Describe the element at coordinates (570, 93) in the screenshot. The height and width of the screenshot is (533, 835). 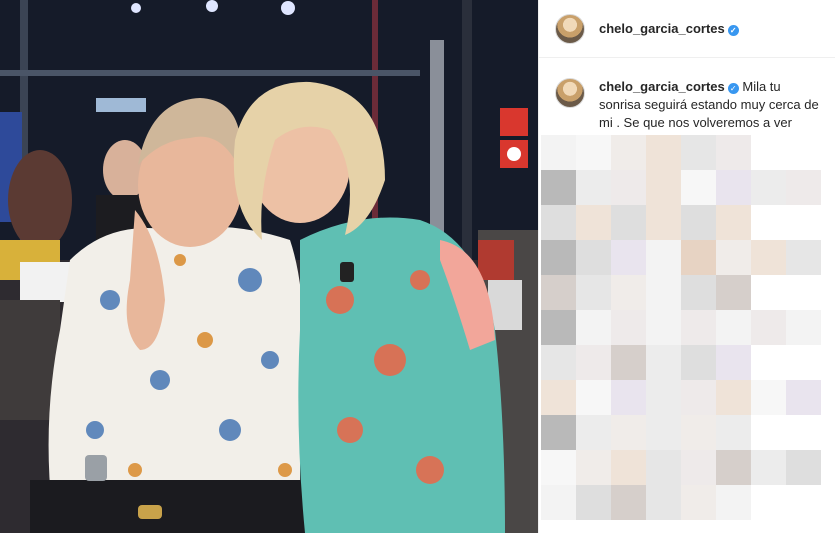
I see `caption-avatar` at that location.